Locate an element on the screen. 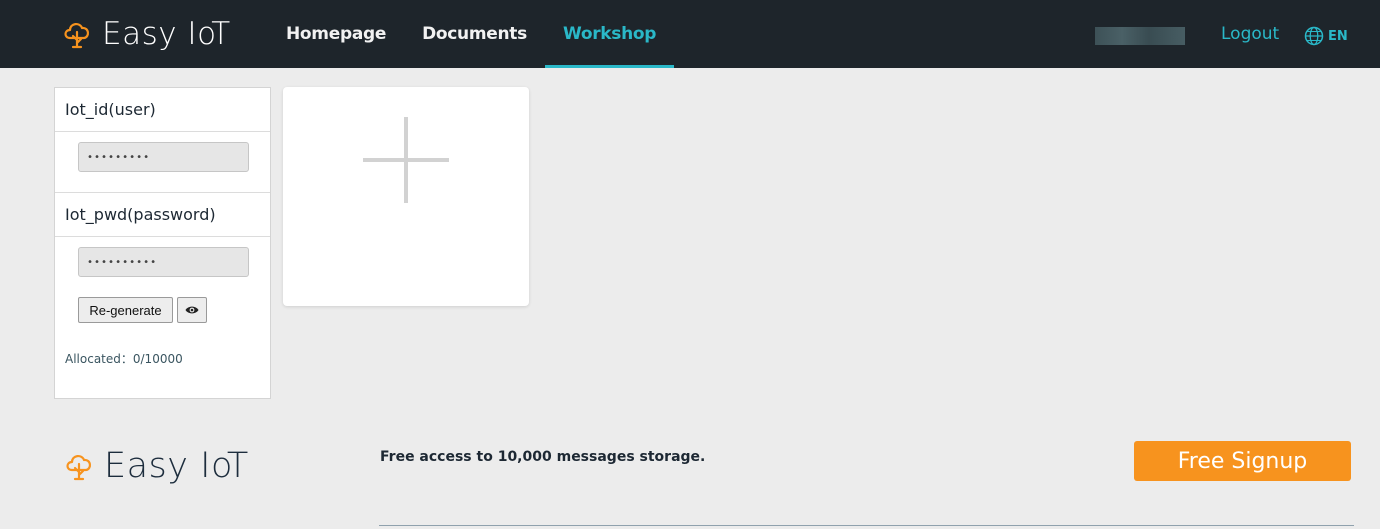 This screenshot has width=1380, height=529. add-device-card is located at coordinates (406, 196).